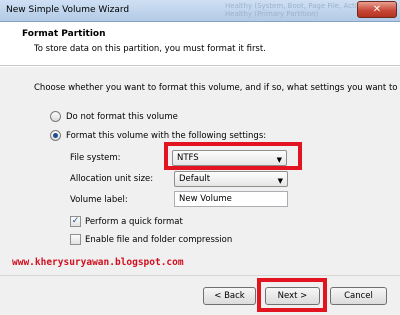  What do you see at coordinates (55, 135) in the screenshot?
I see `radio-button-selected` at bounding box center [55, 135].